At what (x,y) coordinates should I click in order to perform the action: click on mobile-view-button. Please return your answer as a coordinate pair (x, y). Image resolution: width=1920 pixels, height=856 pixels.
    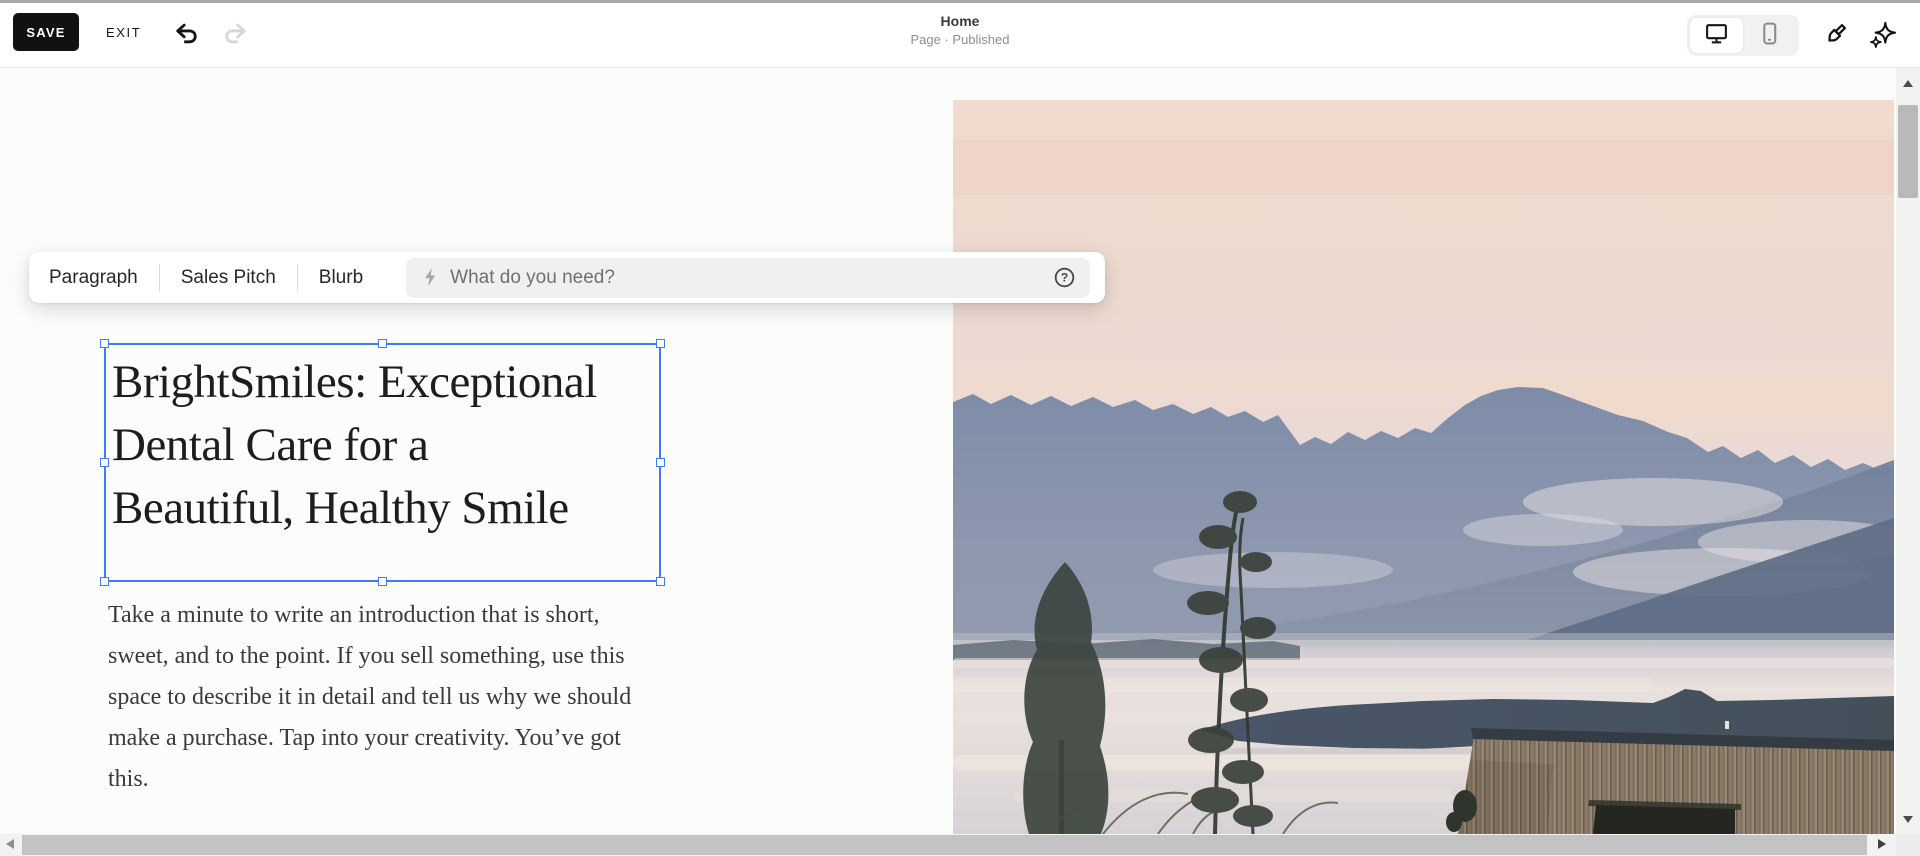
    Looking at the image, I should click on (1769, 35).